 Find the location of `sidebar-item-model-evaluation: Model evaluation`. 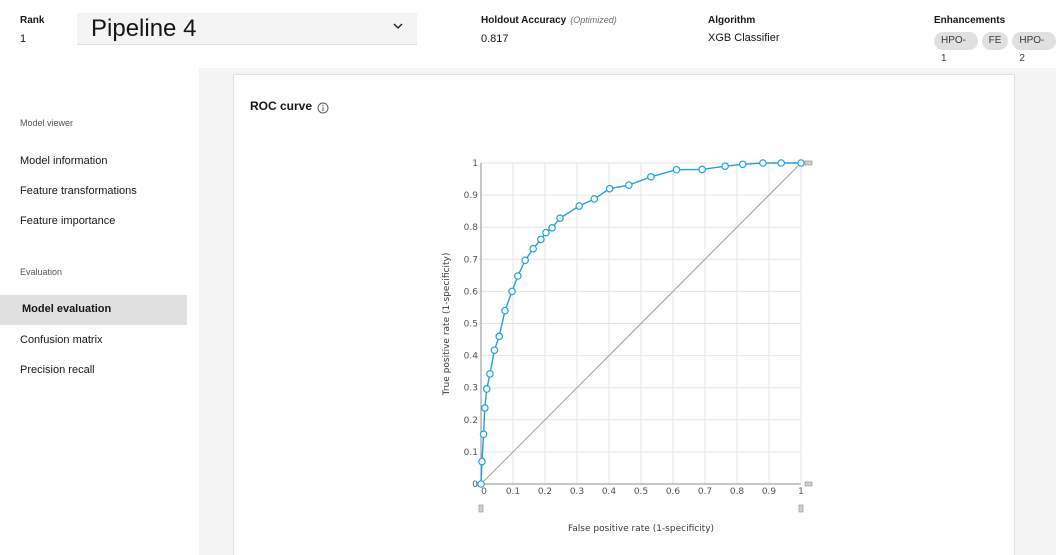

sidebar-item-model-evaluation: Model evaluation is located at coordinates (93, 310).